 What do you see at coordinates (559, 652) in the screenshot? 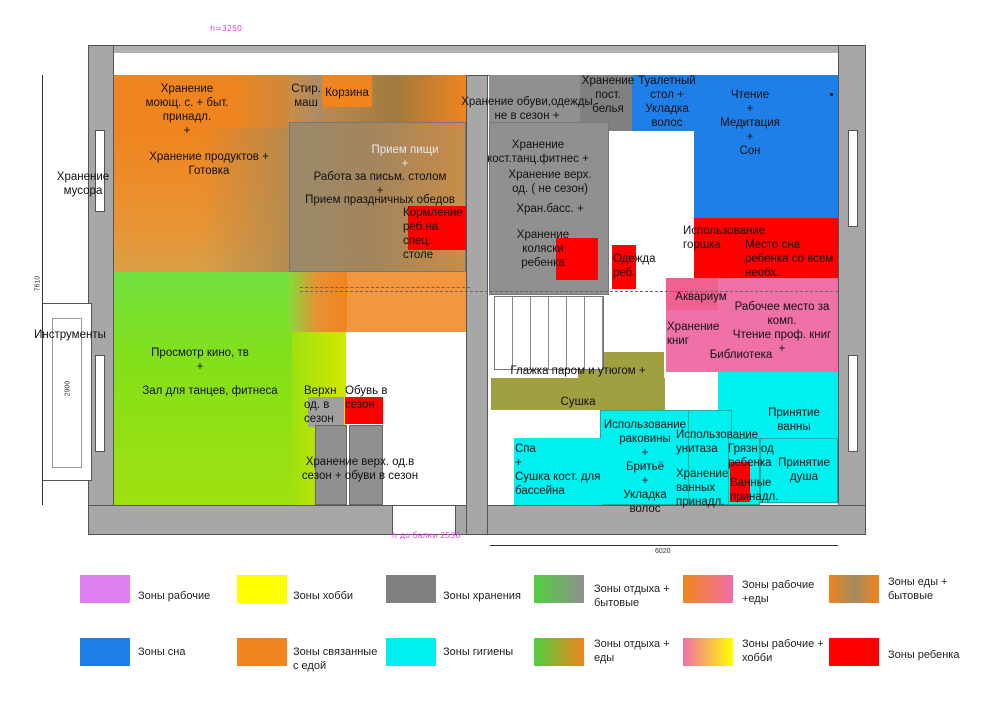
I see `legend-swatch-rest-food` at bounding box center [559, 652].